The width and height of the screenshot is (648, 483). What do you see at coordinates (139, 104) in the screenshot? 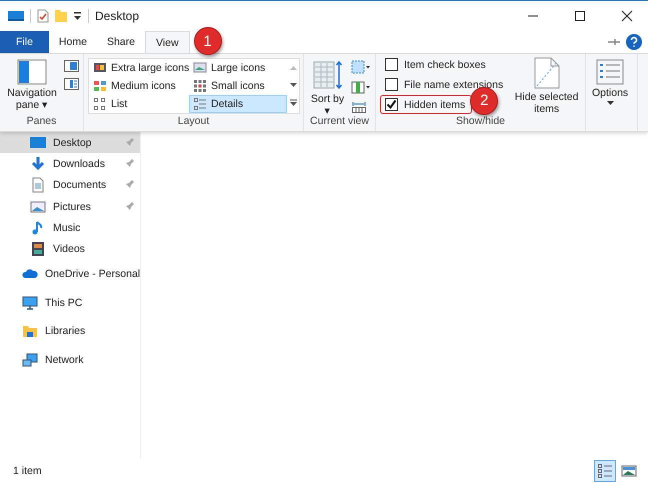
I see `layout-option: List` at bounding box center [139, 104].